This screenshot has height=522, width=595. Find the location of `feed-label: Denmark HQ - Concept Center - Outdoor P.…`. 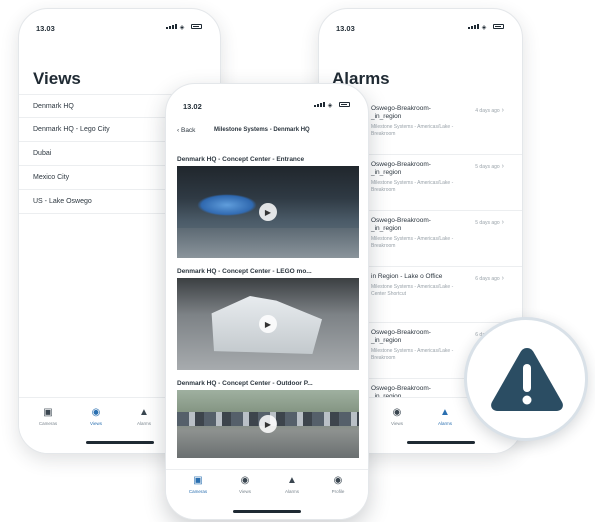

feed-label: Denmark HQ - Concept Center - Outdoor P.… is located at coordinates (245, 383).